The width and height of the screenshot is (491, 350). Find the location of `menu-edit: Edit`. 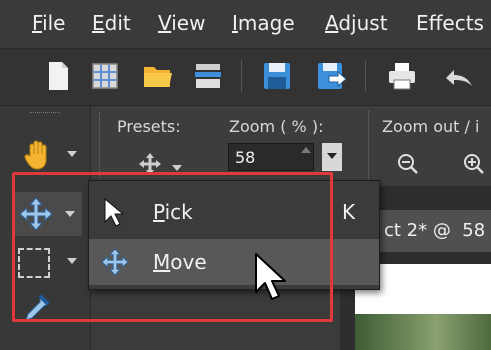

menu-edit: Edit is located at coordinates (111, 23).